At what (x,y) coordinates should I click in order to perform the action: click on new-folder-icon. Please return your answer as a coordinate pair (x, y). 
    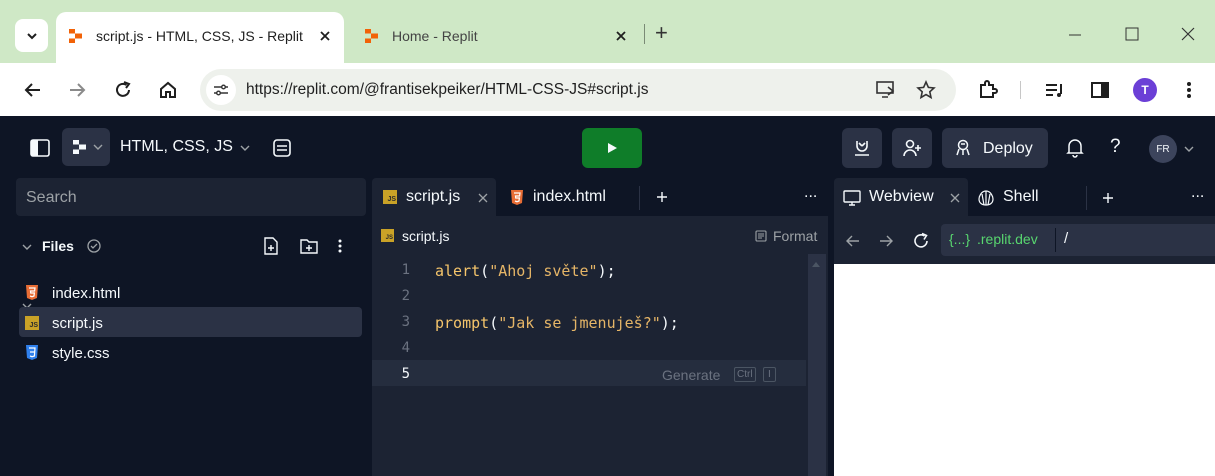
    Looking at the image, I should click on (309, 246).